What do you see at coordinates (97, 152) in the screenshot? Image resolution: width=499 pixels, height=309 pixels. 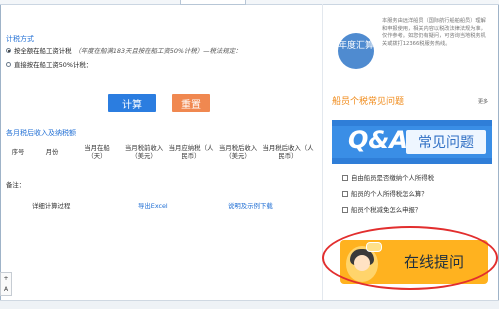 I see `col-days: 当月在船（天）` at bounding box center [97, 152].